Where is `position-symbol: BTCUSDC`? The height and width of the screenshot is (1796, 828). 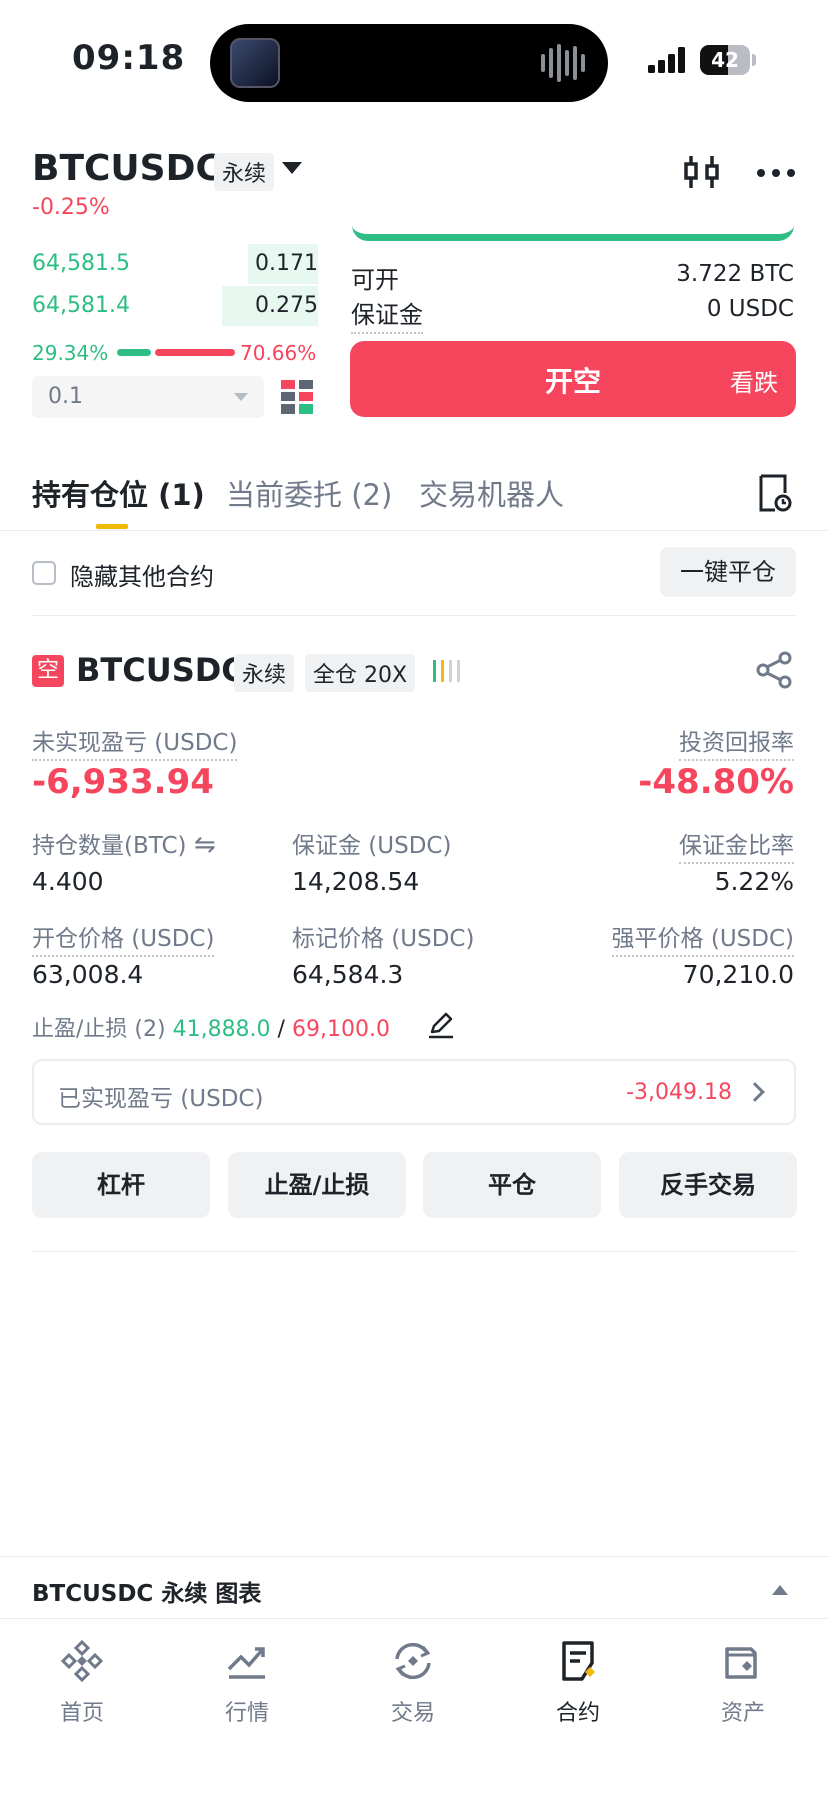 position-symbol: BTCUSDC is located at coordinates (160, 670).